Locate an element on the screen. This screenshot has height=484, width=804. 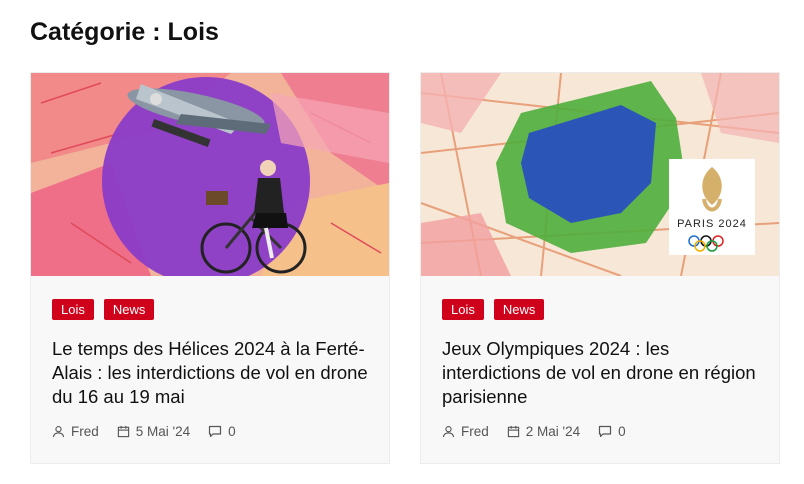
article-meta: Fred 2 Mai '24 0 is located at coordinates (543, 431).